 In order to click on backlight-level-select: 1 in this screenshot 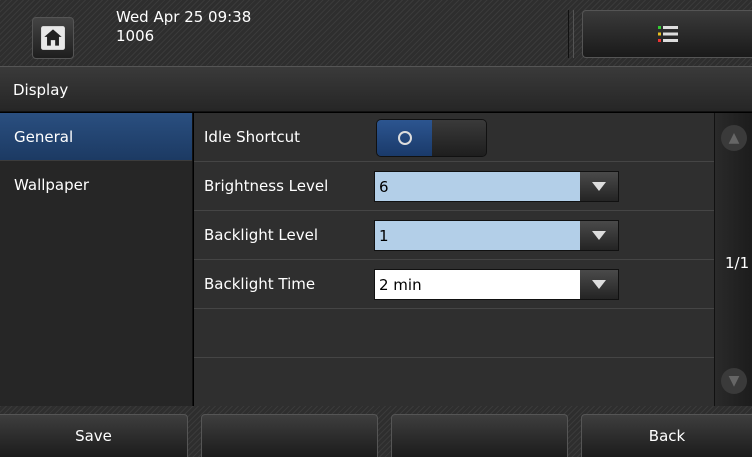, I will do `click(496, 235)`.